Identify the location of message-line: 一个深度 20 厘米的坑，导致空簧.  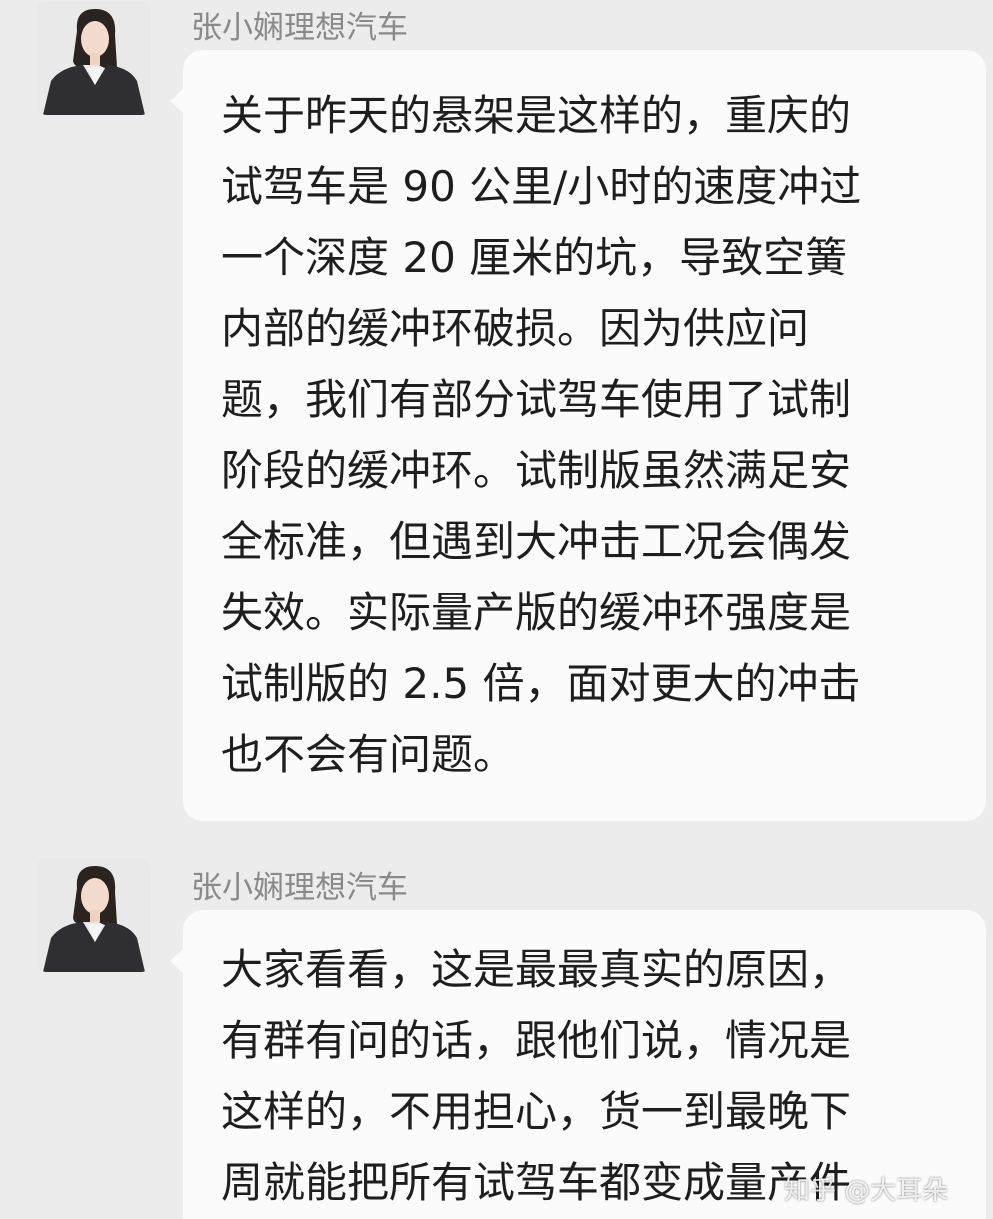
(534, 257).